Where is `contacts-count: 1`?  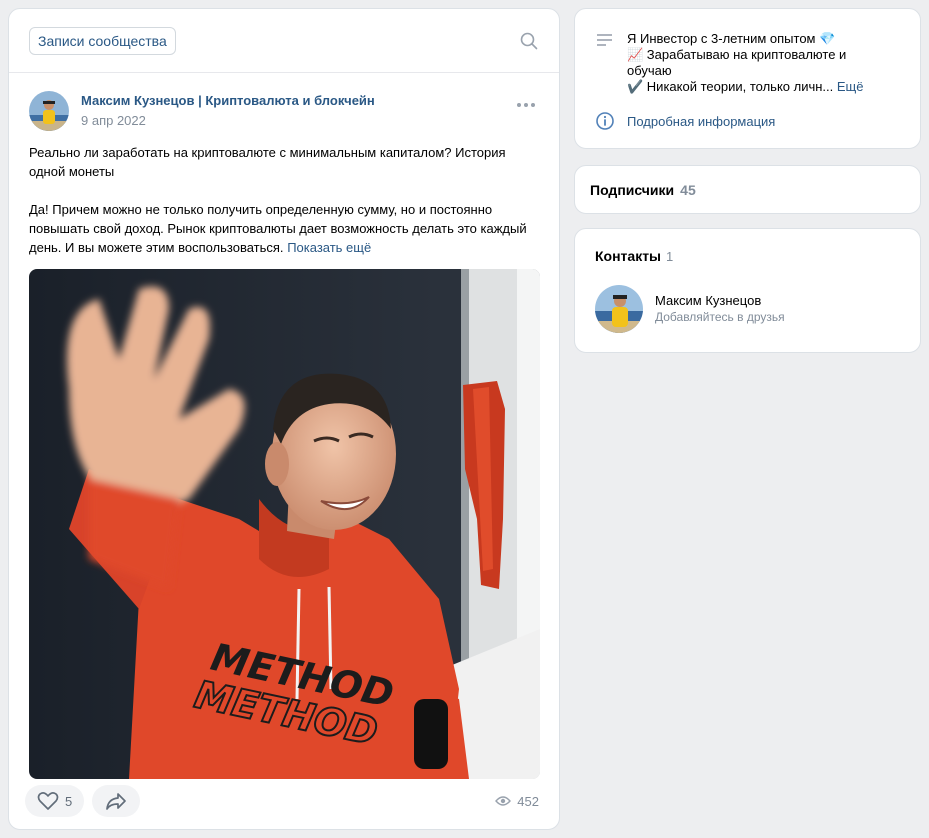 contacts-count: 1 is located at coordinates (670, 256).